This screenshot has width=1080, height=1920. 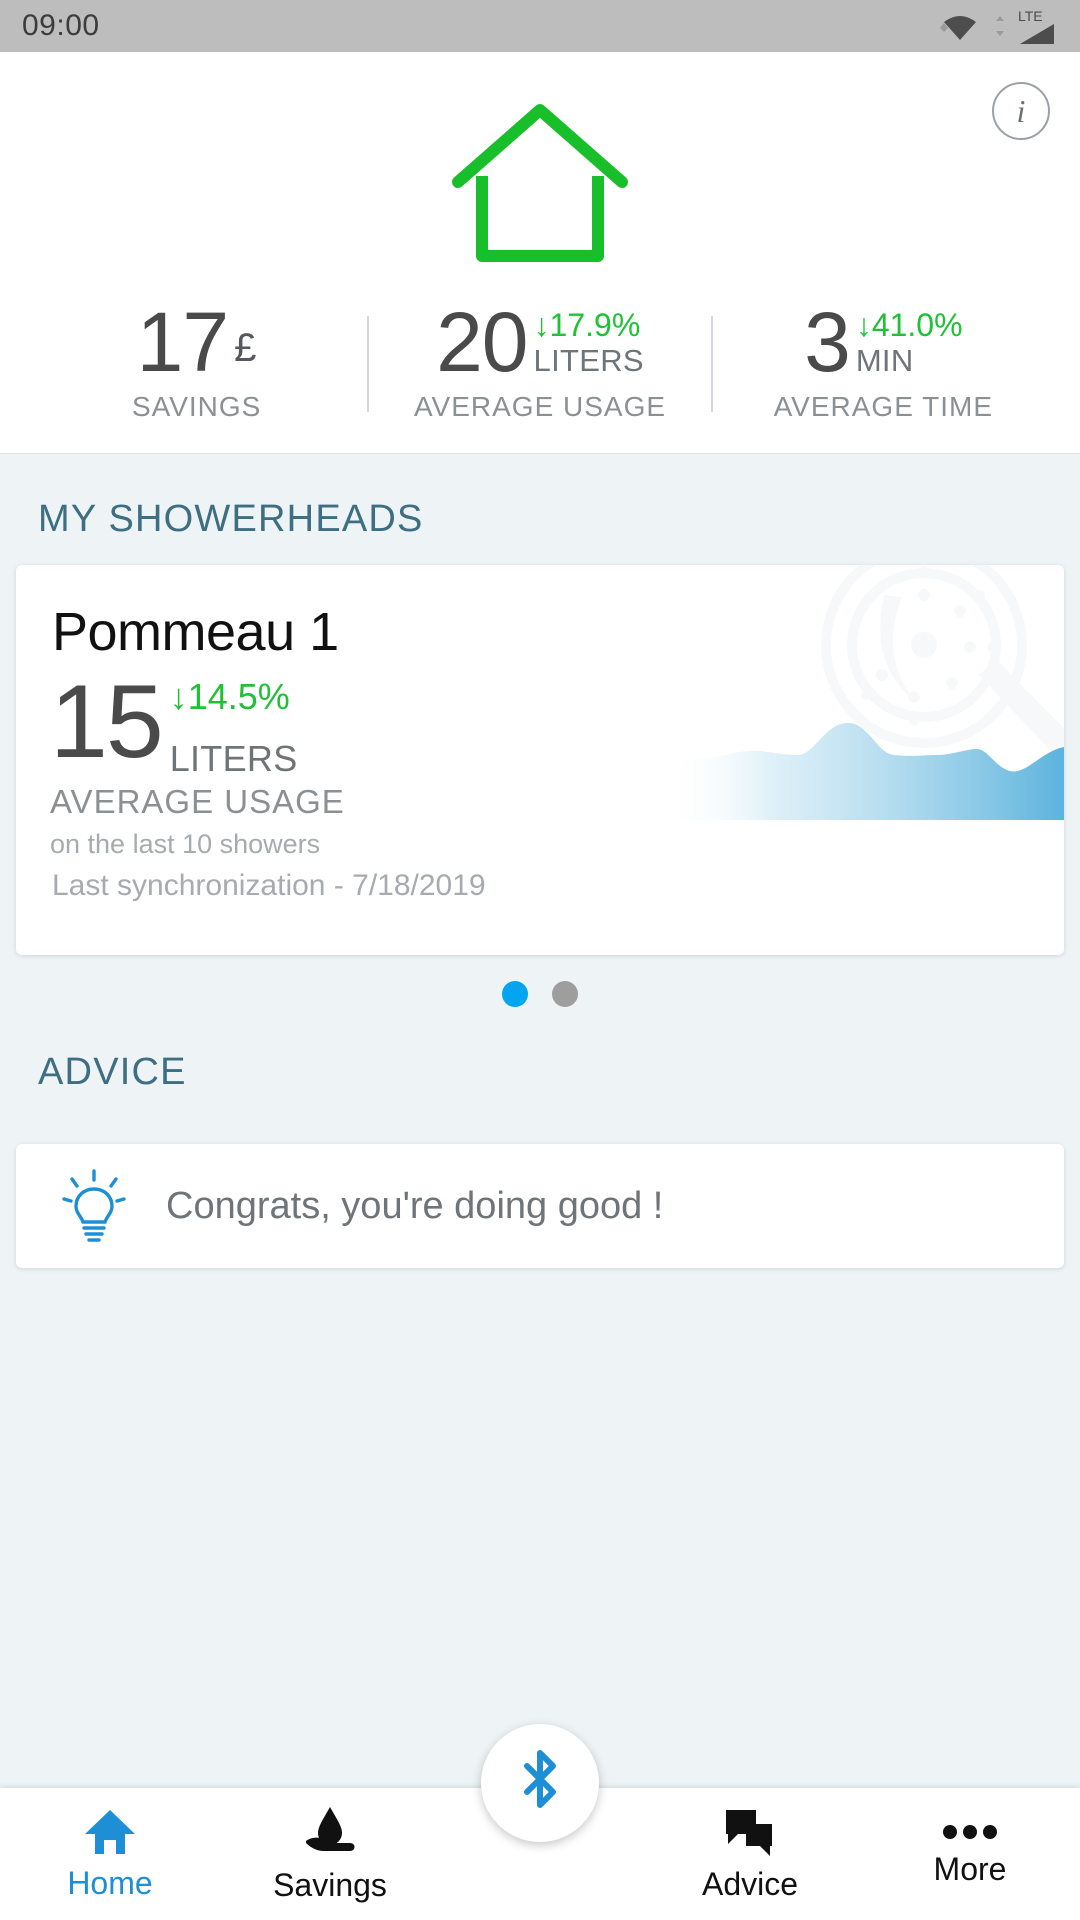 I want to click on stat-average-usage-unit: LITERS, so click(x=588, y=361).